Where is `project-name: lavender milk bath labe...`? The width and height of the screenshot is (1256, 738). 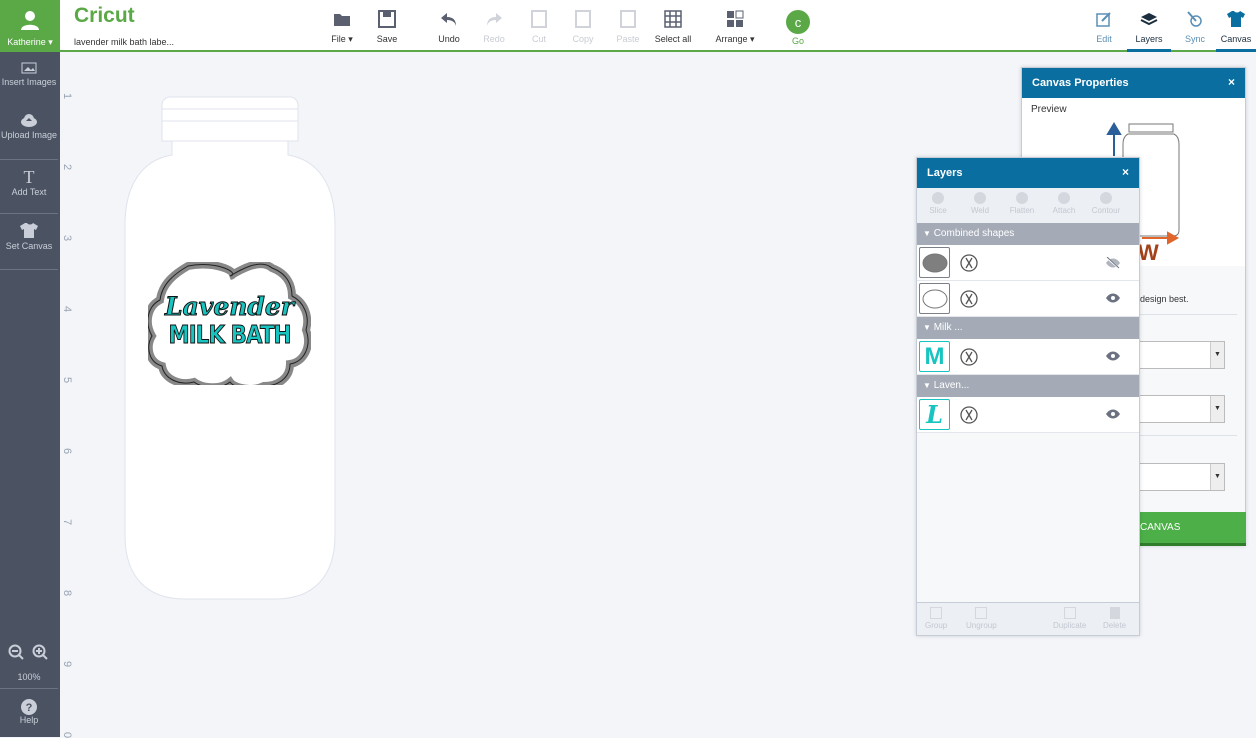
project-name: lavender milk bath labe... is located at coordinates (124, 42).